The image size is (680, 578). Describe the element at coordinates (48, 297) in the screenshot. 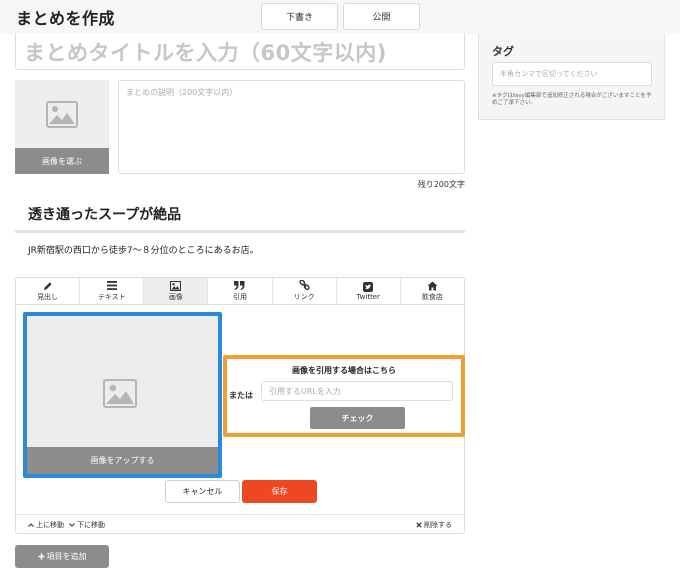

I see `tab-label: 見出し` at that location.